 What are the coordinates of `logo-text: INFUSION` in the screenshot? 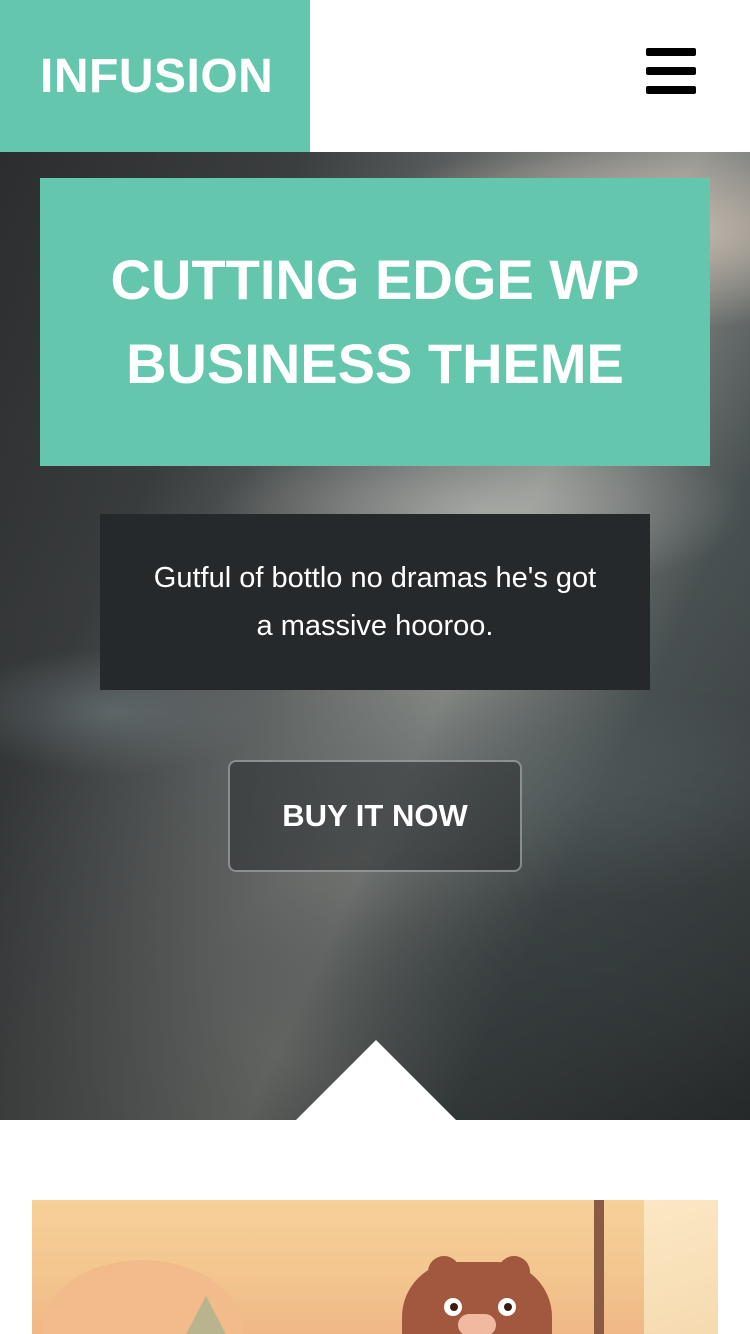 It's located at (157, 76).